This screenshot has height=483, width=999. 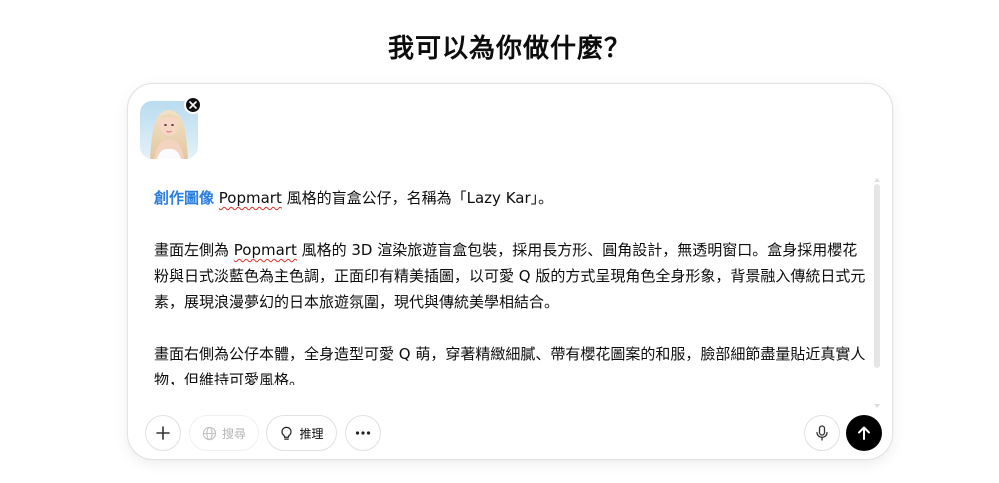 I want to click on reason-button: 推理, so click(x=301, y=433).